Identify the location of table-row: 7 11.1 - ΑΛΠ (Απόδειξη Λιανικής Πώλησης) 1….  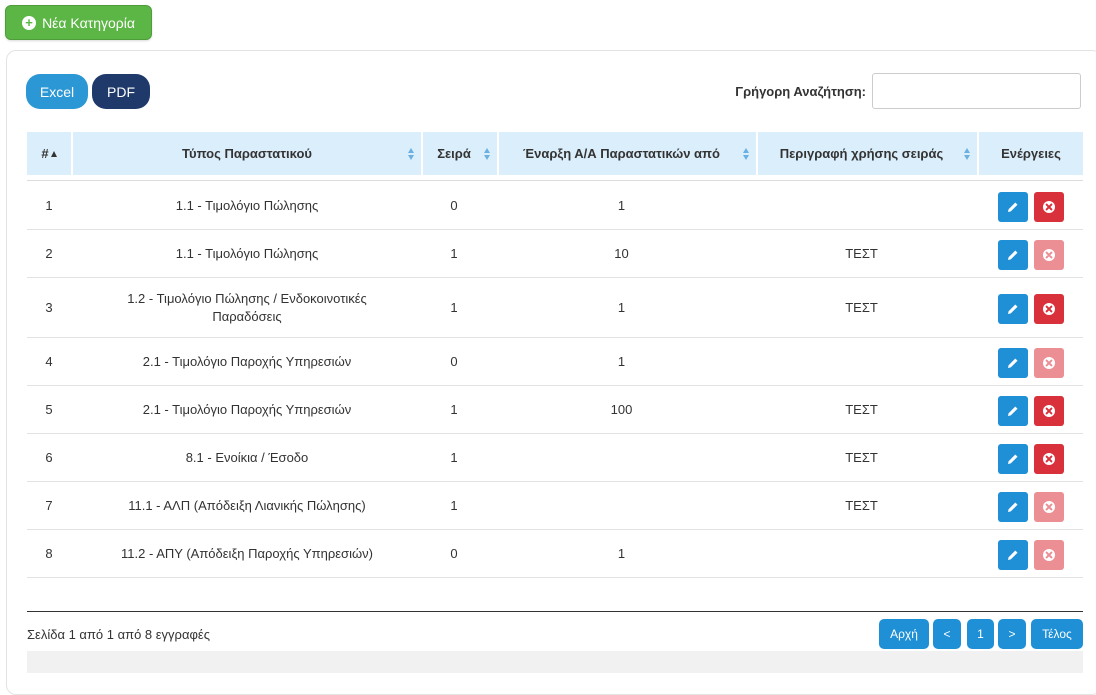
(555, 506).